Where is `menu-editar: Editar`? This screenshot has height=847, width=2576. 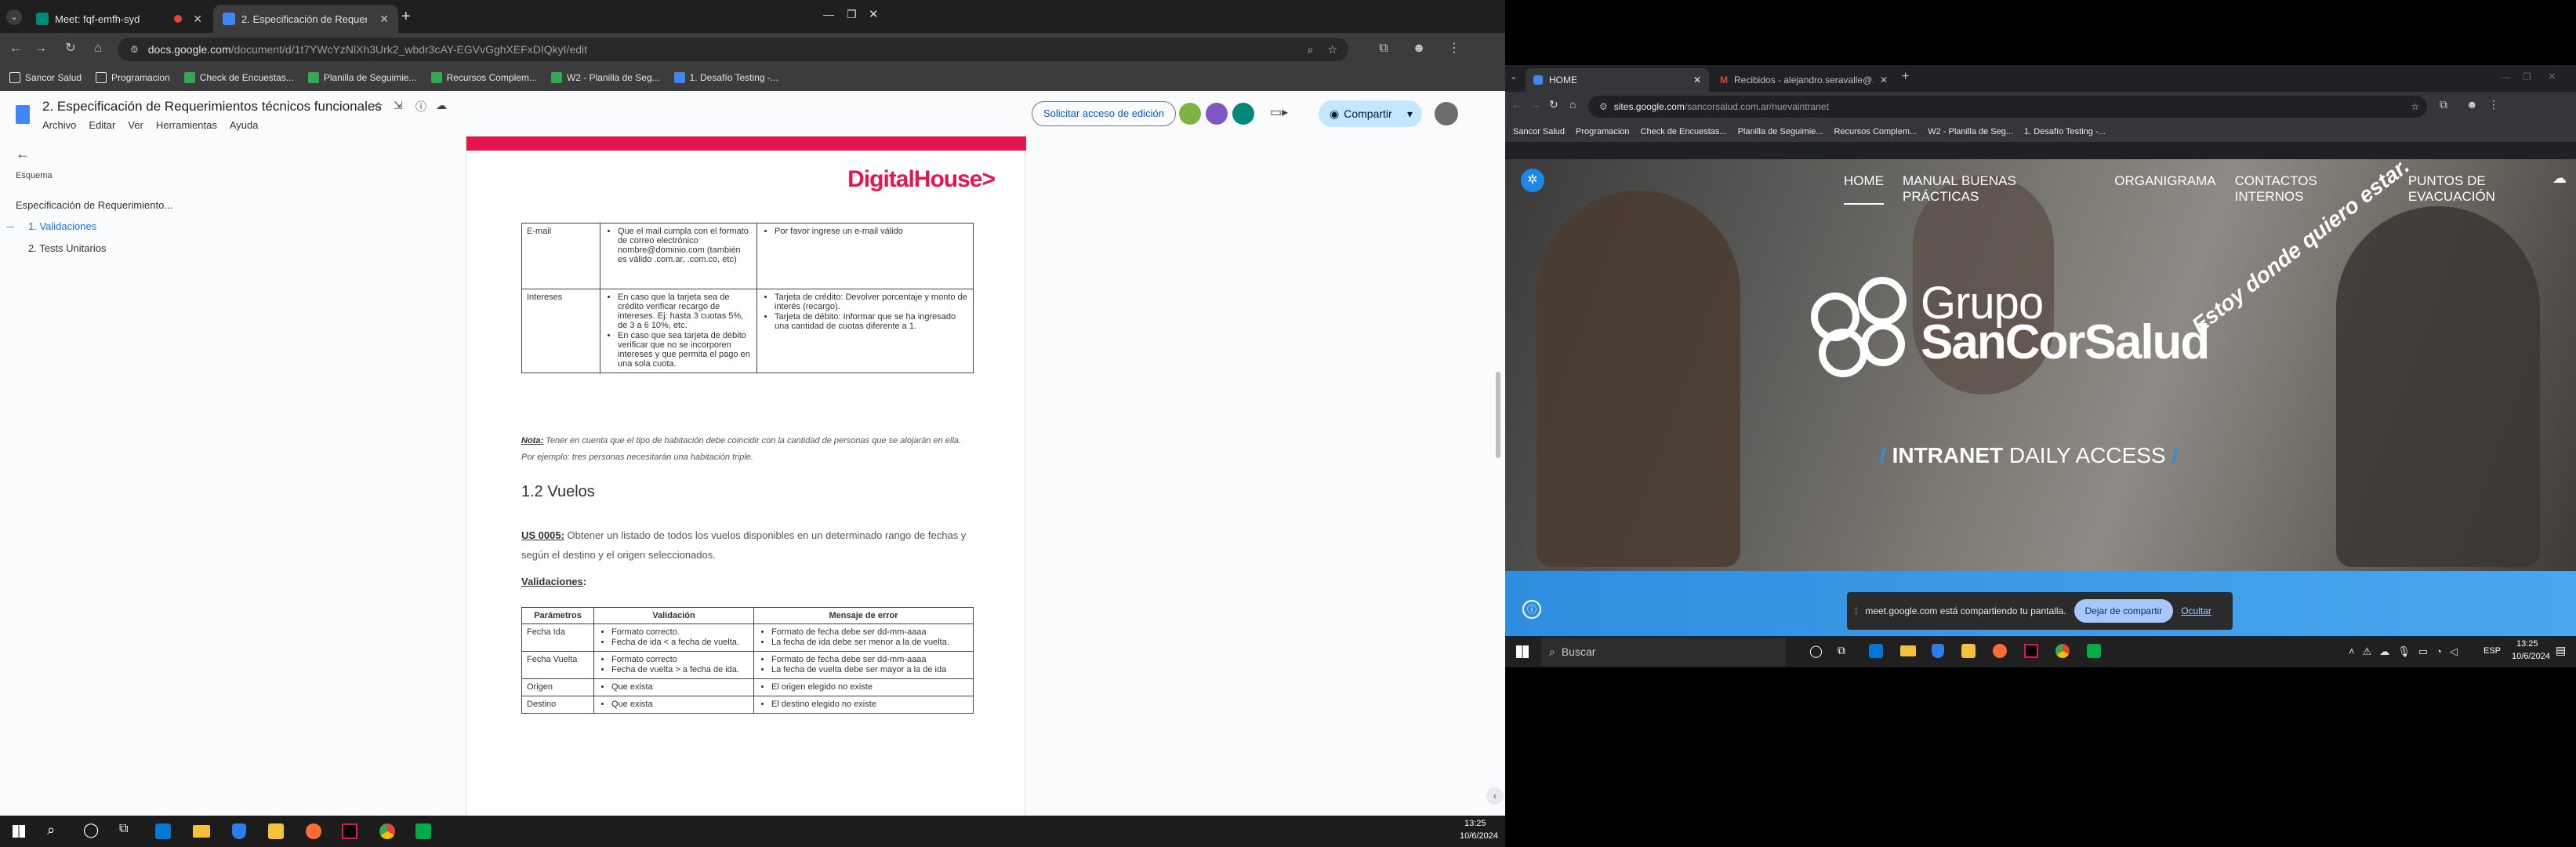
menu-editar: Editar is located at coordinates (102, 125).